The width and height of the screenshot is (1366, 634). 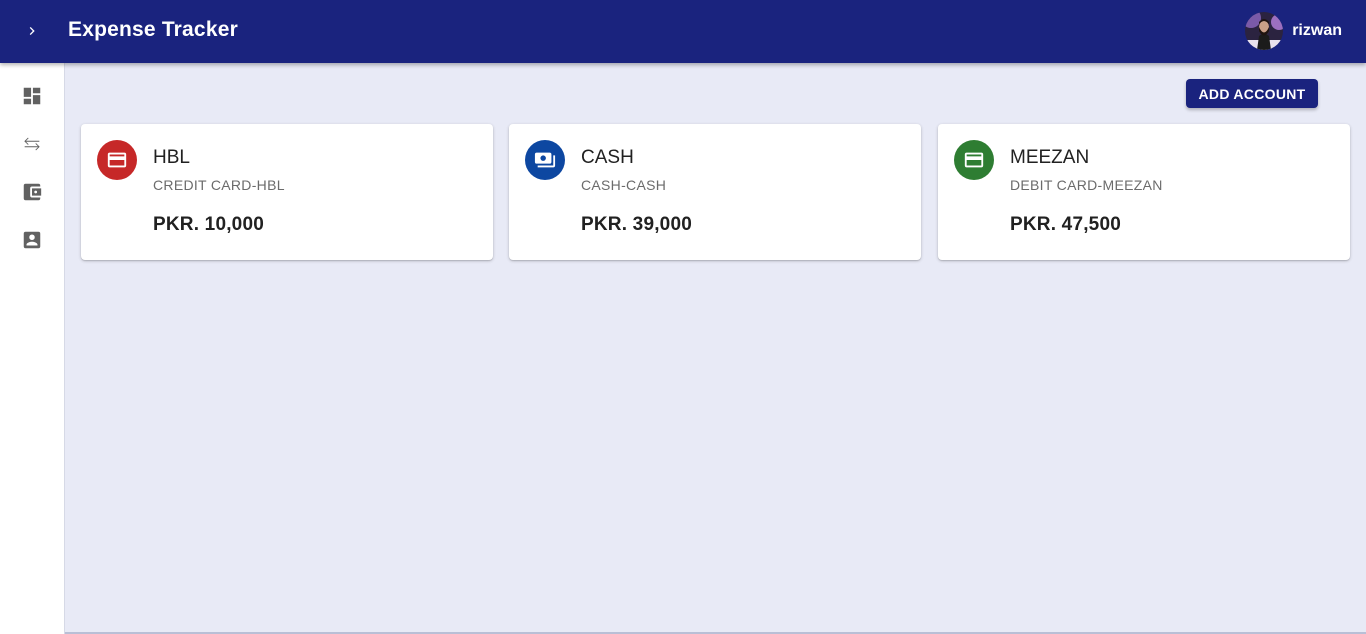 What do you see at coordinates (715, 192) in the screenshot?
I see `account-card-cash: CASH CASH-CASH PKR. 39,000` at bounding box center [715, 192].